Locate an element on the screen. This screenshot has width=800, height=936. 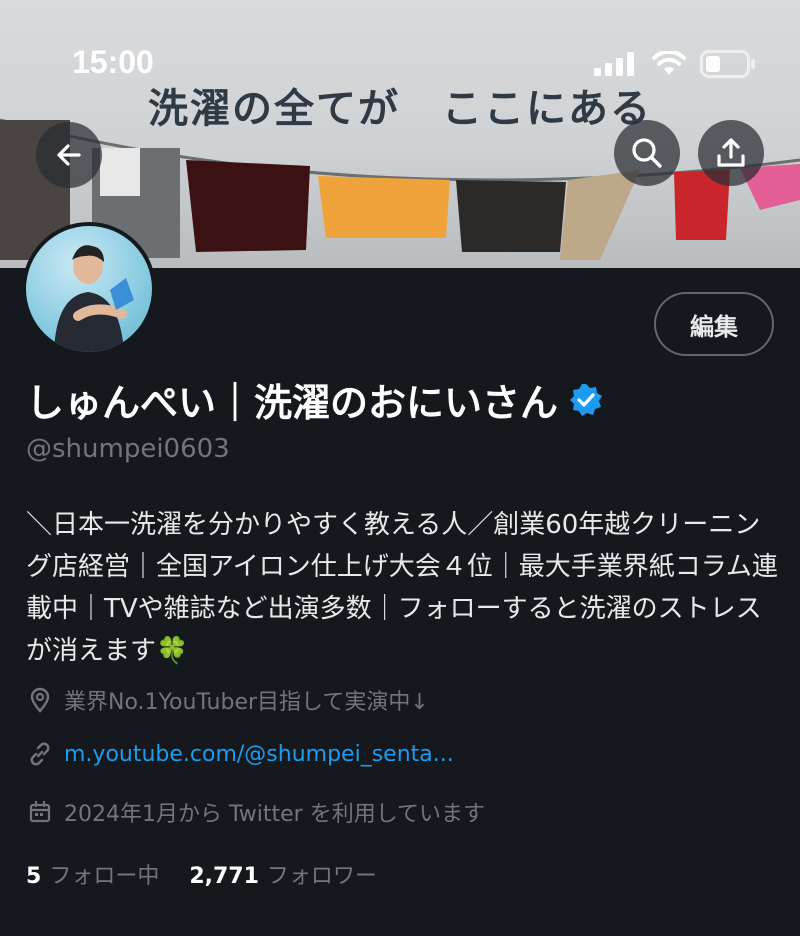
avatar-image is located at coordinates (89, 289).